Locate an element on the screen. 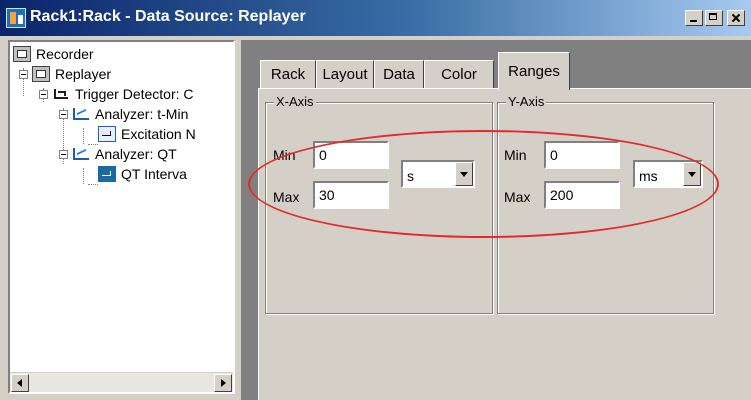  tree-item-label: Trigger Detector: C is located at coordinates (134, 94).